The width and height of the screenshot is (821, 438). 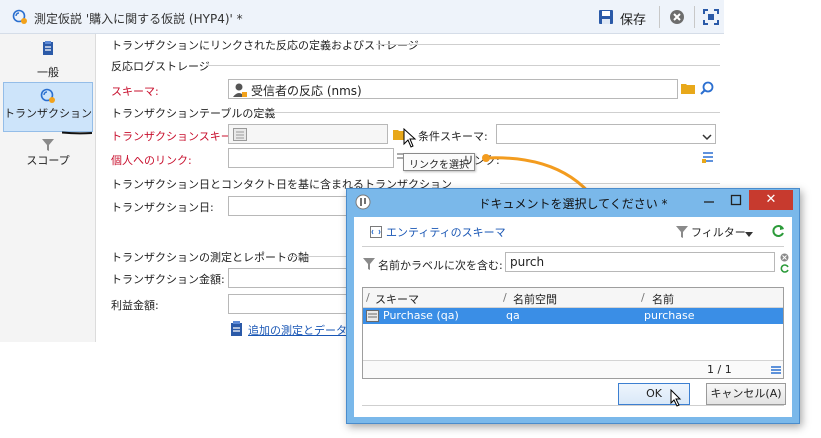 What do you see at coordinates (48, 113) in the screenshot?
I see `sidebar-item-label: トランザクション` at bounding box center [48, 113].